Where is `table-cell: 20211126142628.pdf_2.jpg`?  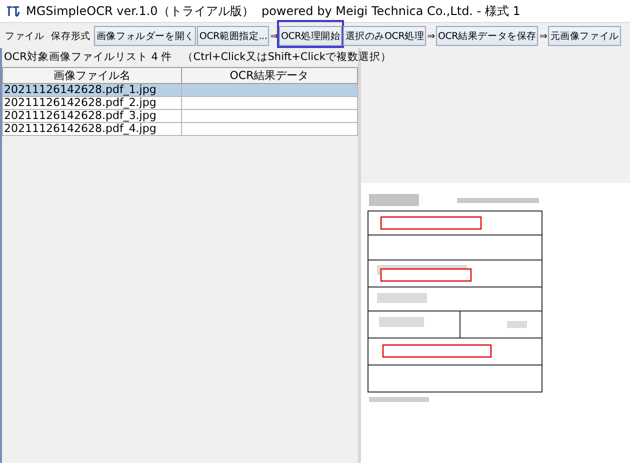
table-cell: 20211126142628.pdf_2.jpg is located at coordinates (91, 103).